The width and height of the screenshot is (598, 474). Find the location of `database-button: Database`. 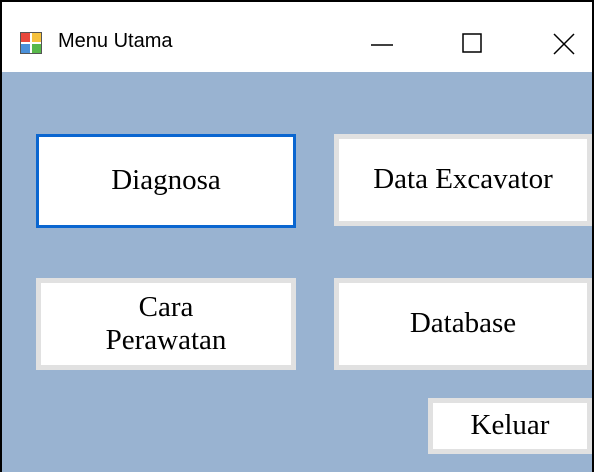

database-button: Database is located at coordinates (463, 324).